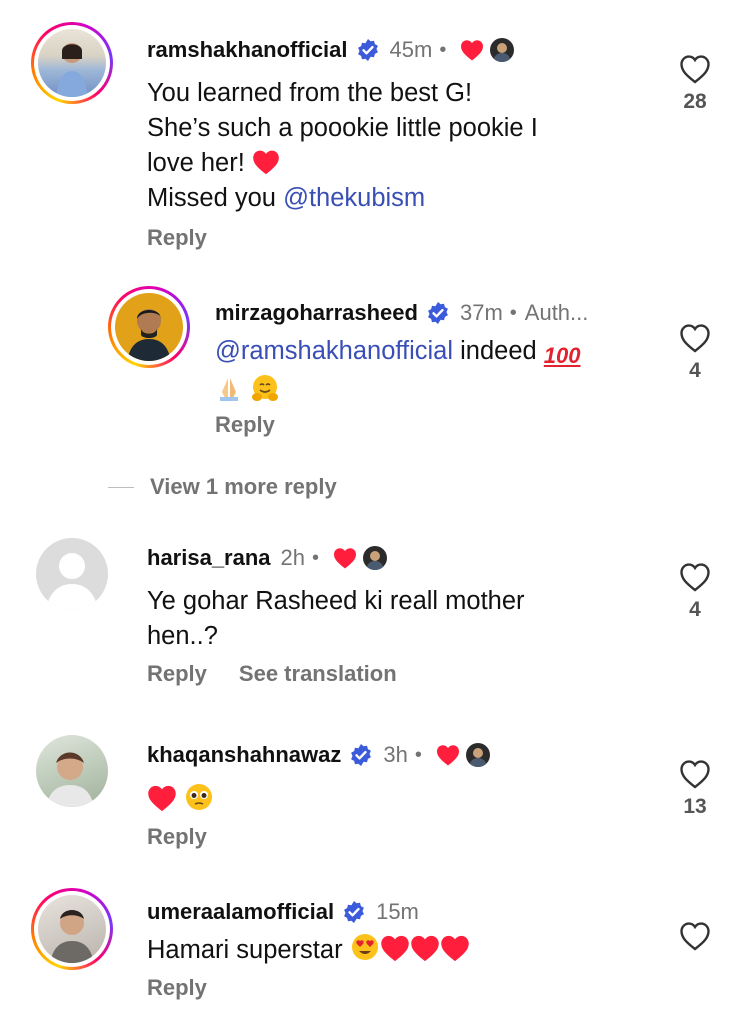  What do you see at coordinates (222, 487) in the screenshot?
I see `view-more-replies: View 1 more reply` at bounding box center [222, 487].